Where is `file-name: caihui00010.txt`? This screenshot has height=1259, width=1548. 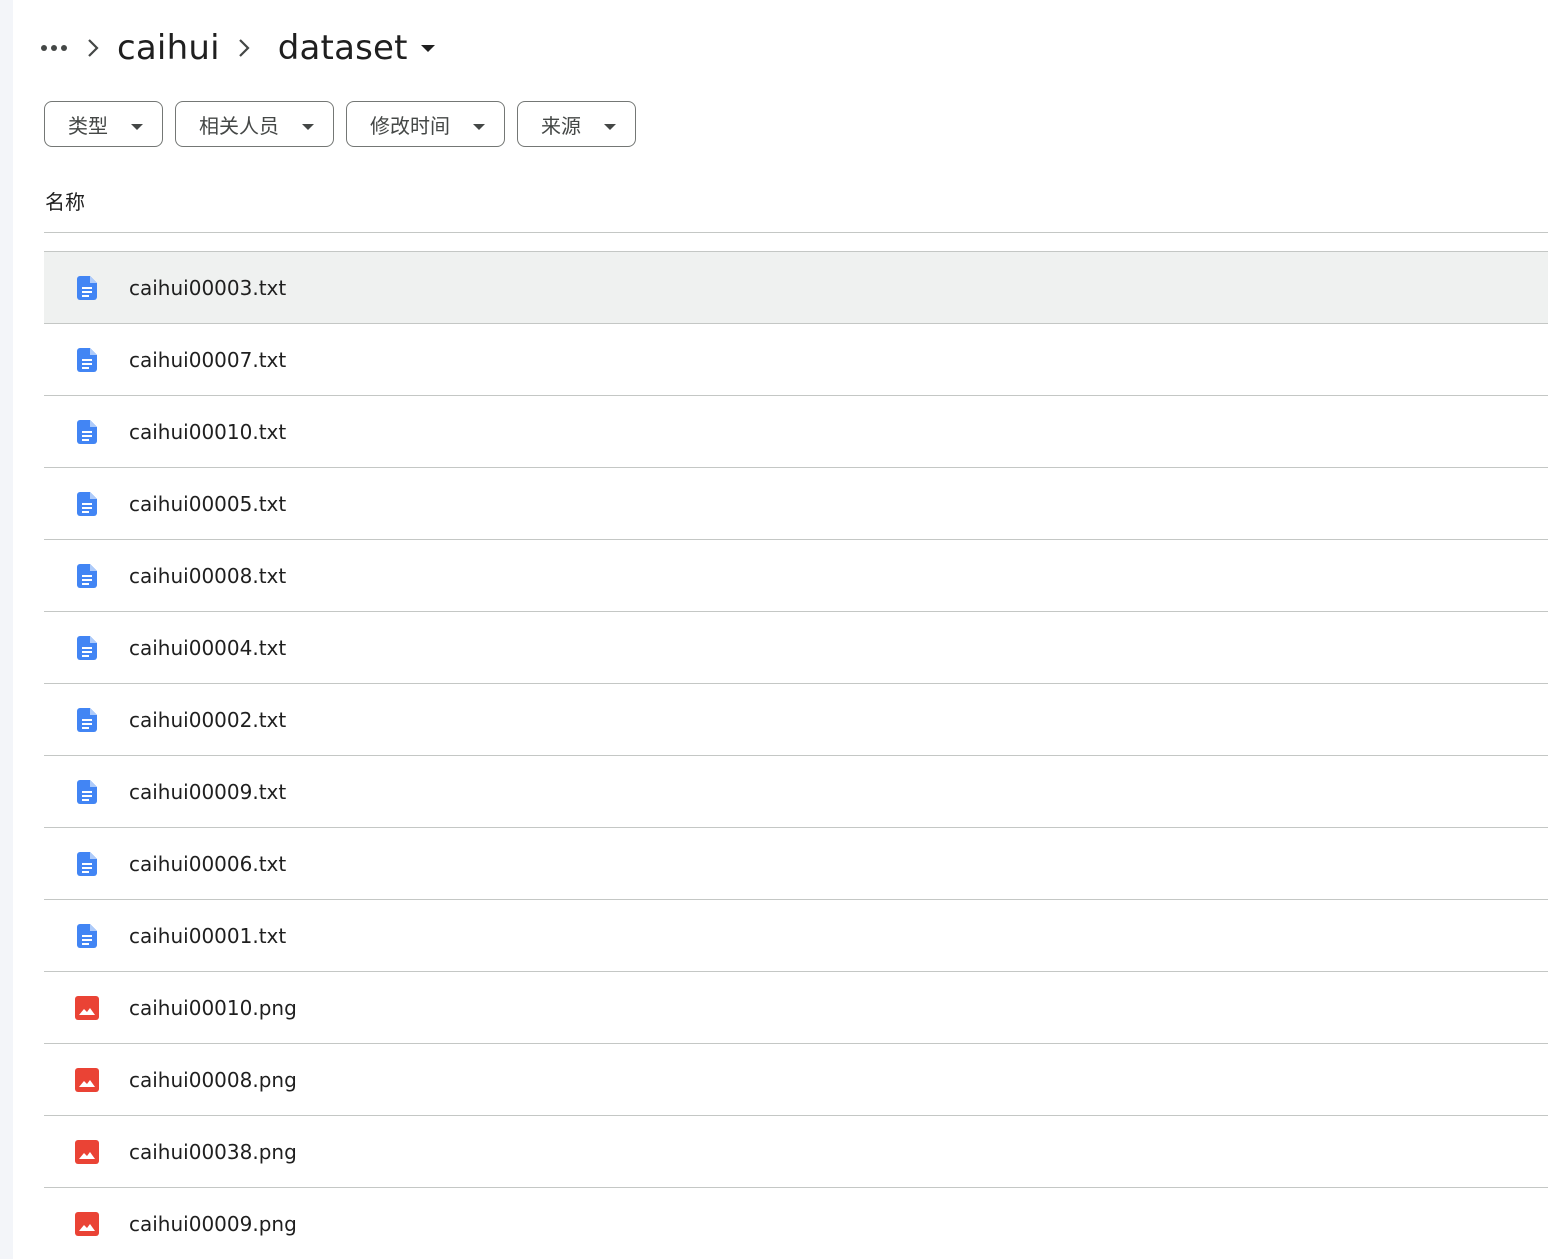 file-name: caihui00010.txt is located at coordinates (208, 431).